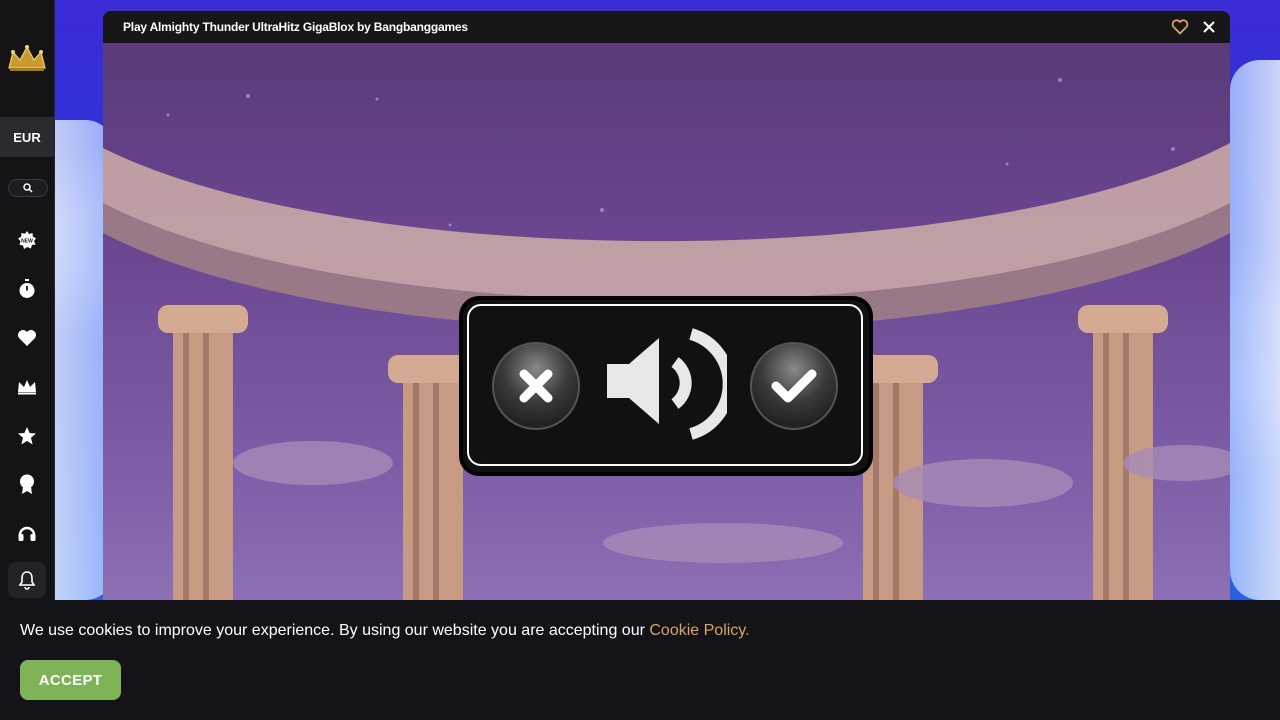  I want to click on checkmark-icon, so click(794, 386).